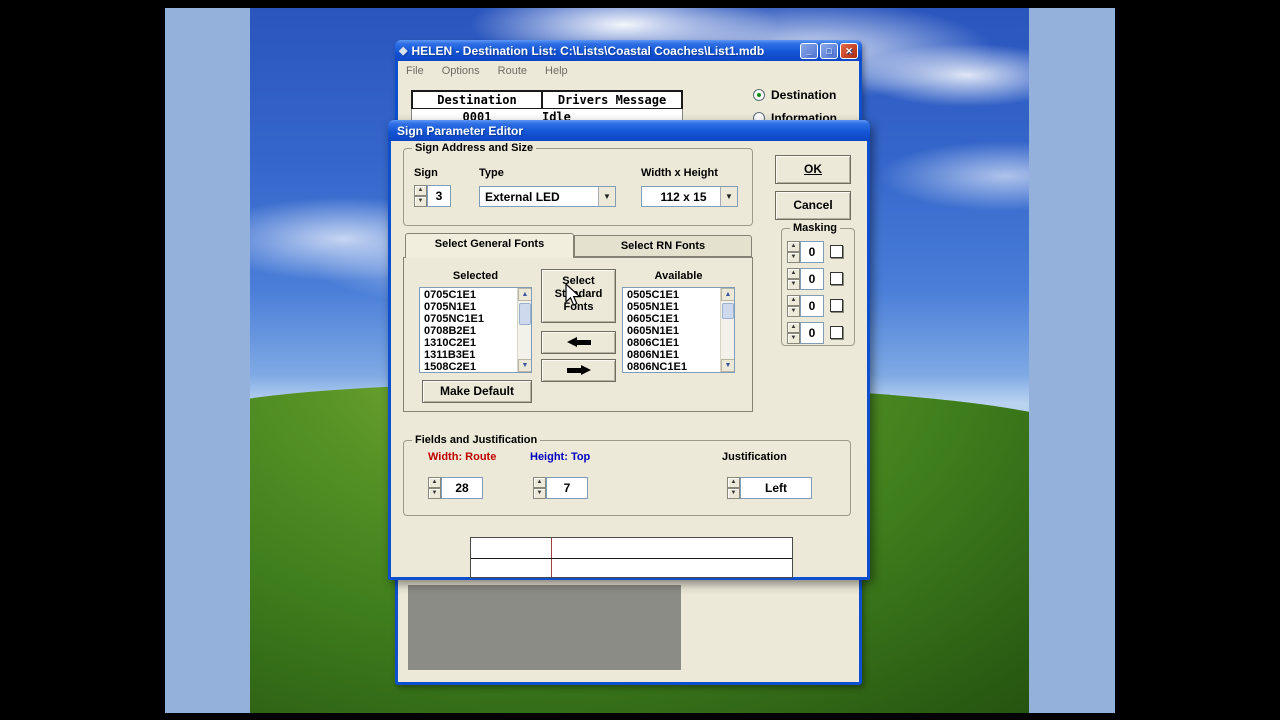  I want to click on width-stepper: ▲ ▼ 28, so click(455, 488).